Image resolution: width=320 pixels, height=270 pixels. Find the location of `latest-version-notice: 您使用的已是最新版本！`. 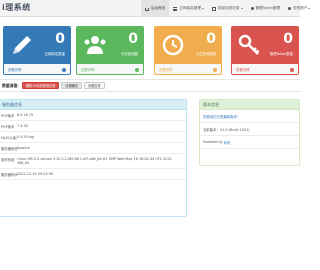

latest-version-notice: 您使用的已是最新版本！ is located at coordinates (221, 116).